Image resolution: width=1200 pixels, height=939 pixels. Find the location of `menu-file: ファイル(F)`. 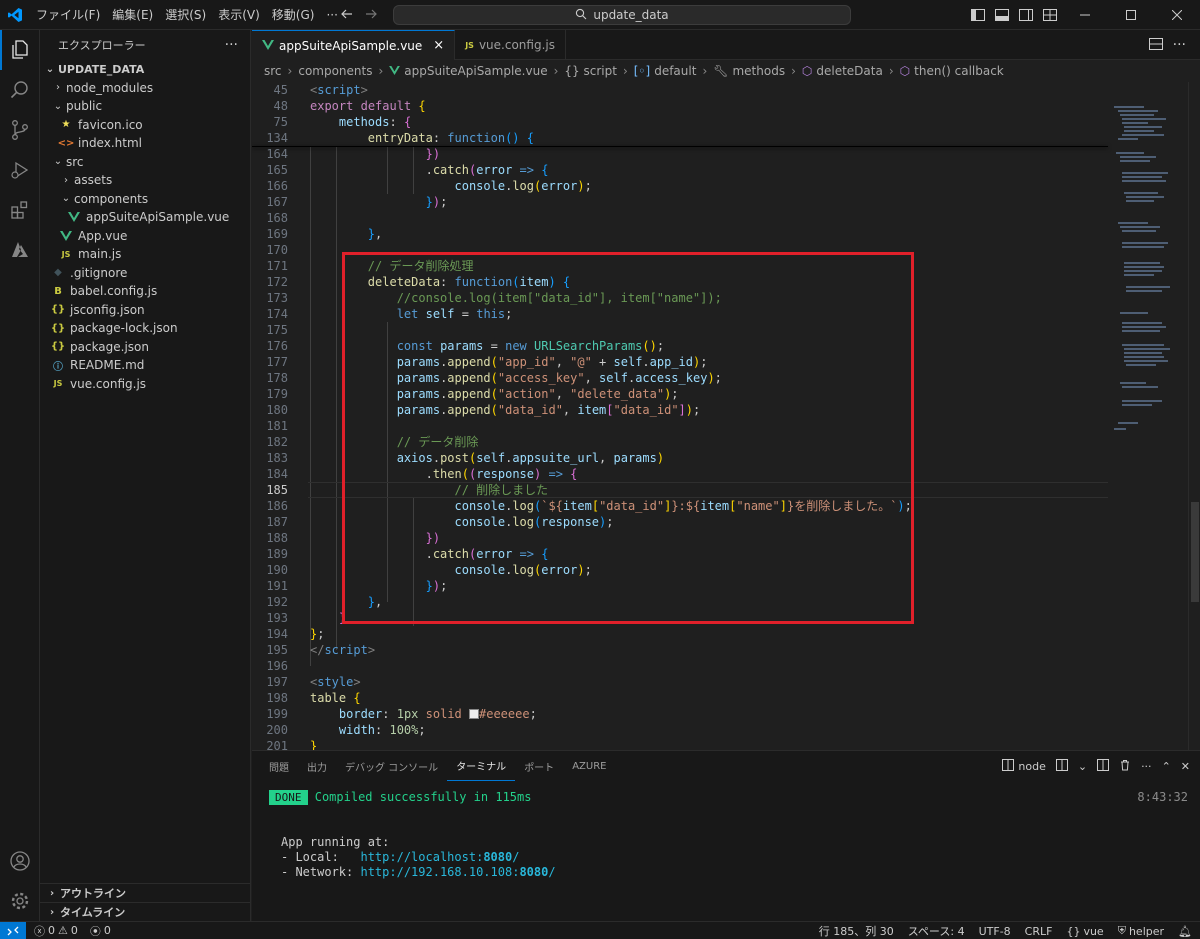

menu-file: ファイル(F) is located at coordinates (68, 15).